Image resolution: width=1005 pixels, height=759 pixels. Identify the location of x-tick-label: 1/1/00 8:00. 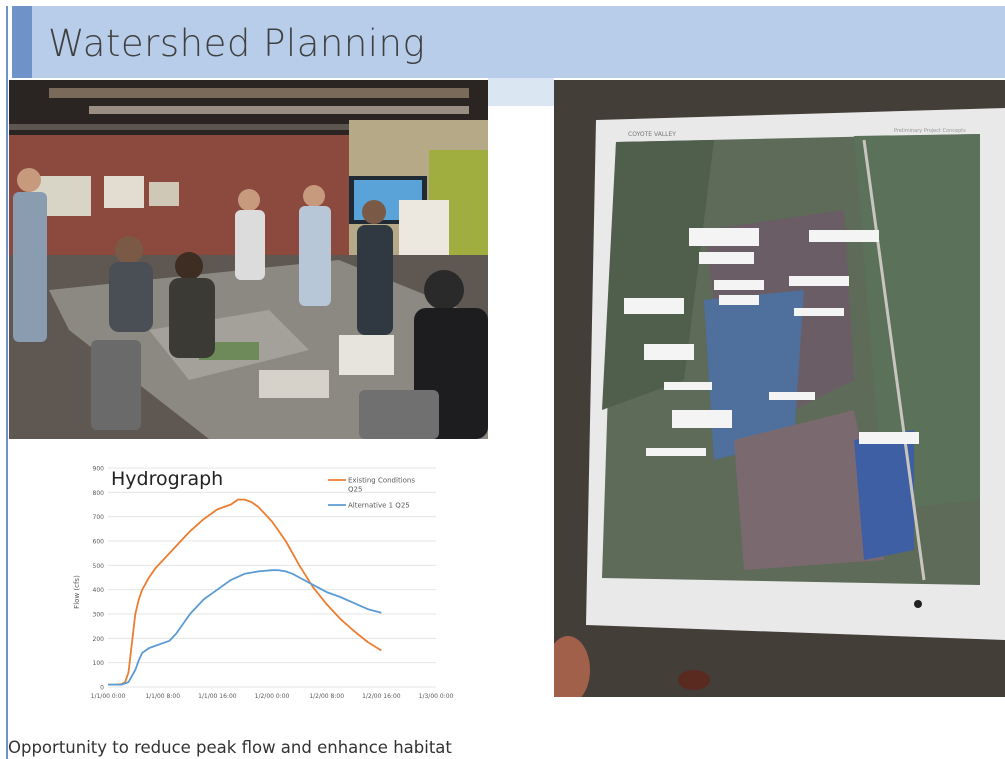
(162, 696).